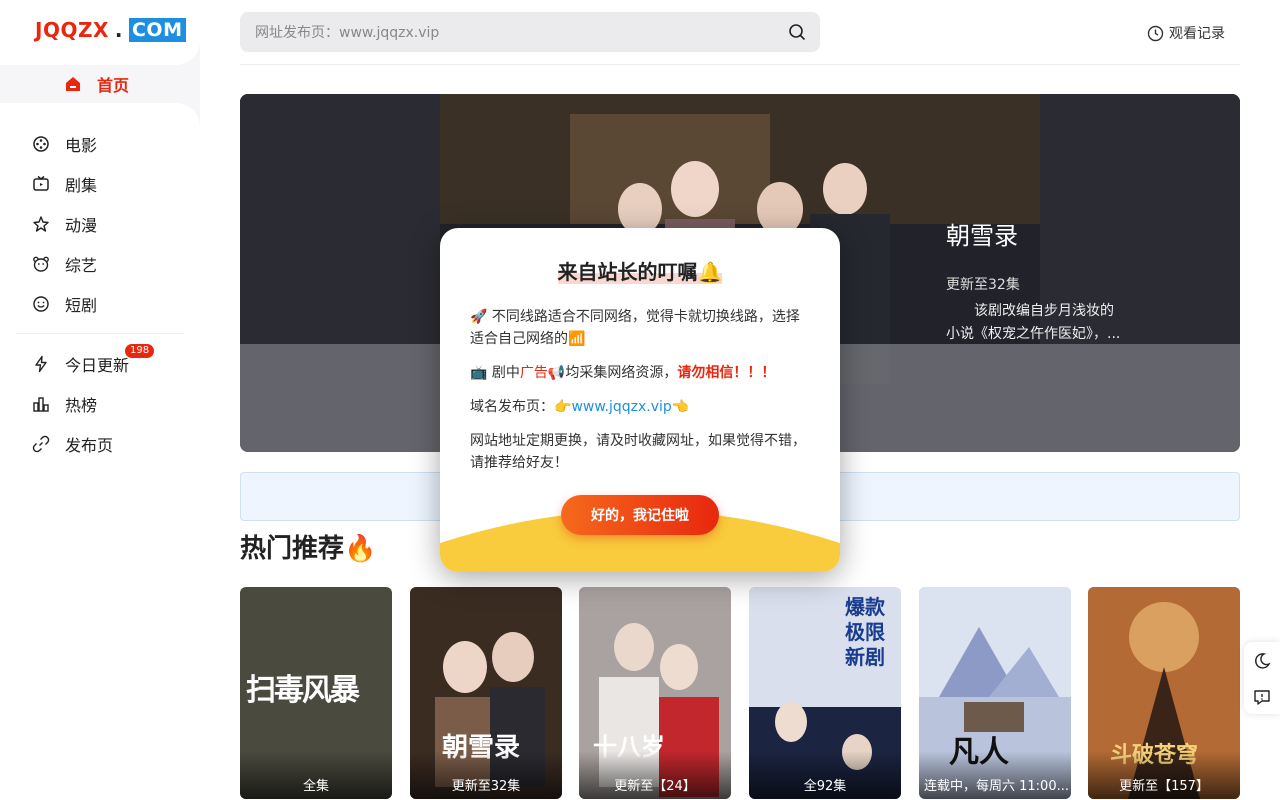  Describe the element at coordinates (825, 775) in the screenshot. I see `card-caption: 全92集` at that location.